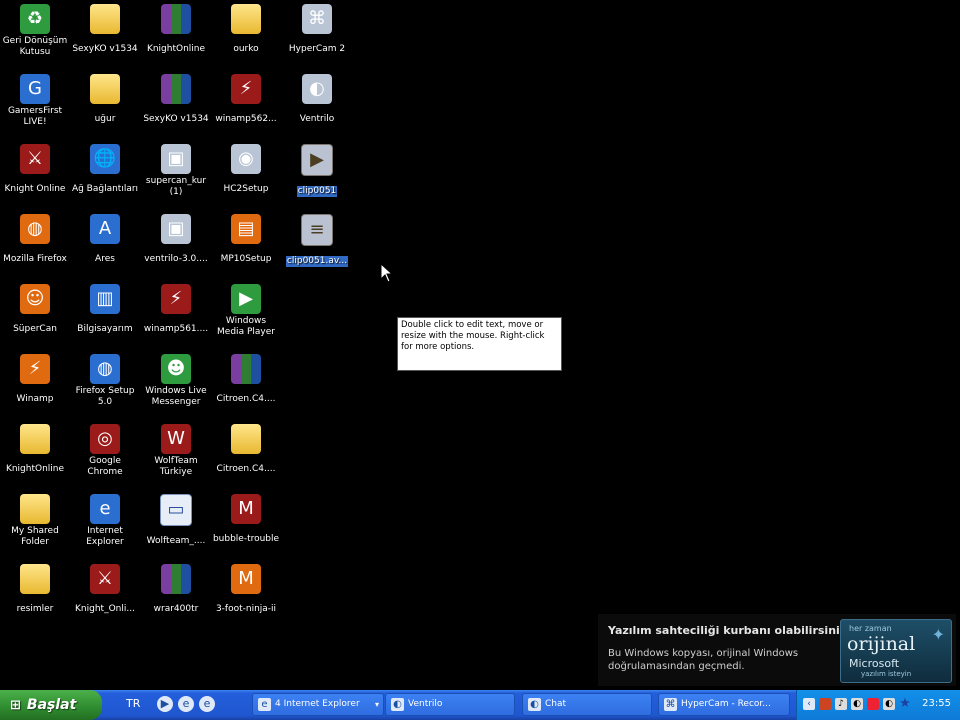 The width and height of the screenshot is (960, 720). I want to click on desktop-icon: ◍ Firefox Setup 5.0, so click(105, 381).